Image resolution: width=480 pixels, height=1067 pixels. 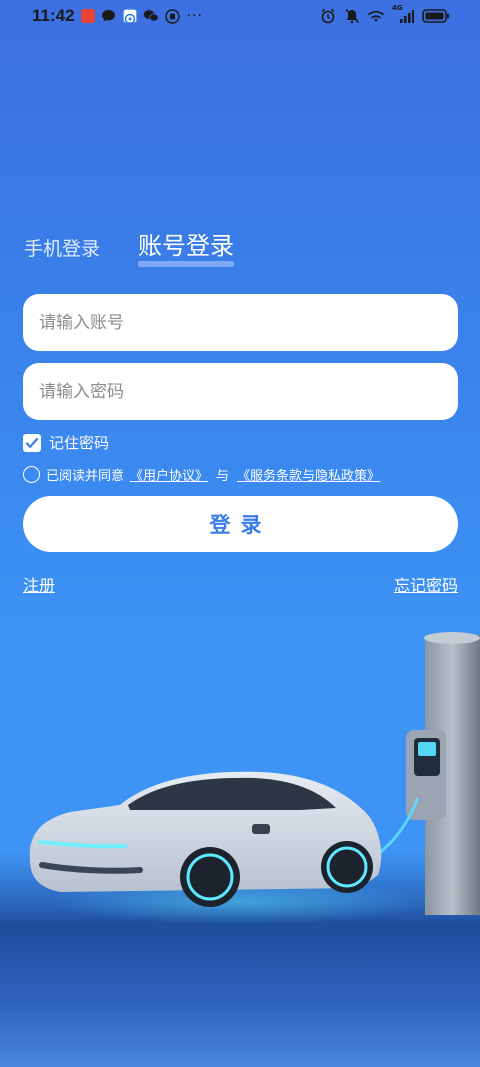 I want to click on checkmark-icon, so click(x=32, y=442).